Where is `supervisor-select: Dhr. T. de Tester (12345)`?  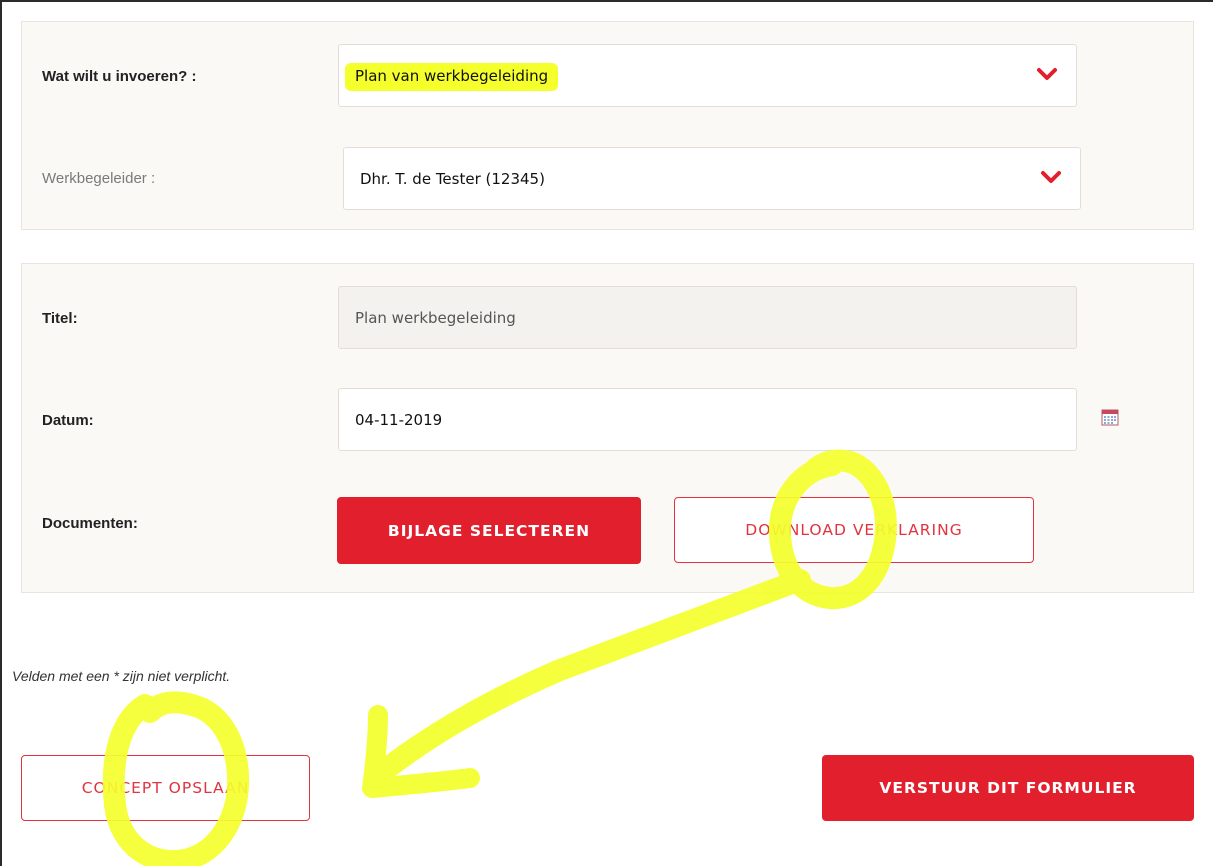
supervisor-select: Dhr. T. de Tester (12345) is located at coordinates (712, 178).